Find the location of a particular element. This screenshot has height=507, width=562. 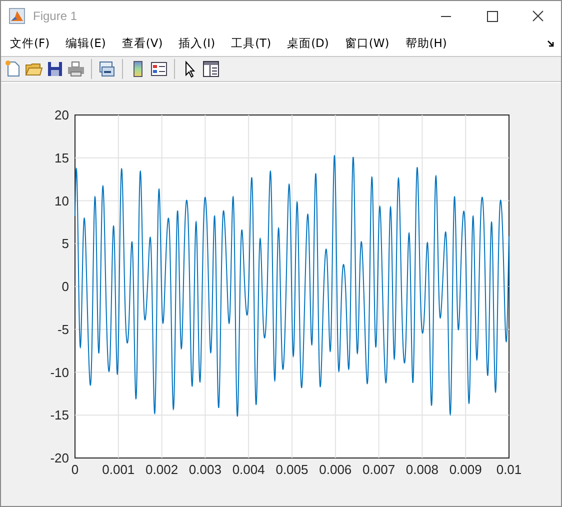

dock-arrow-icon is located at coordinates (551, 44).